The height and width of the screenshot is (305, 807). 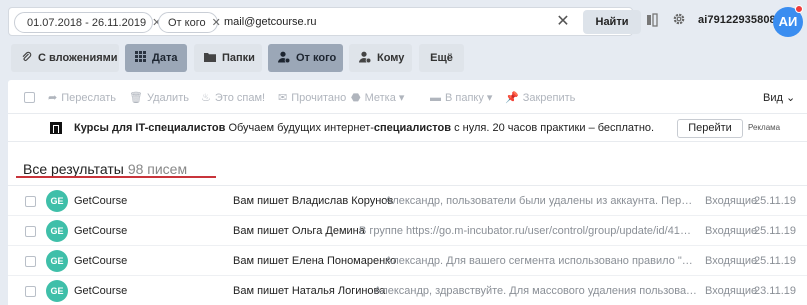 What do you see at coordinates (775, 291) in the screenshot?
I see `date: 23.11.19` at bounding box center [775, 291].